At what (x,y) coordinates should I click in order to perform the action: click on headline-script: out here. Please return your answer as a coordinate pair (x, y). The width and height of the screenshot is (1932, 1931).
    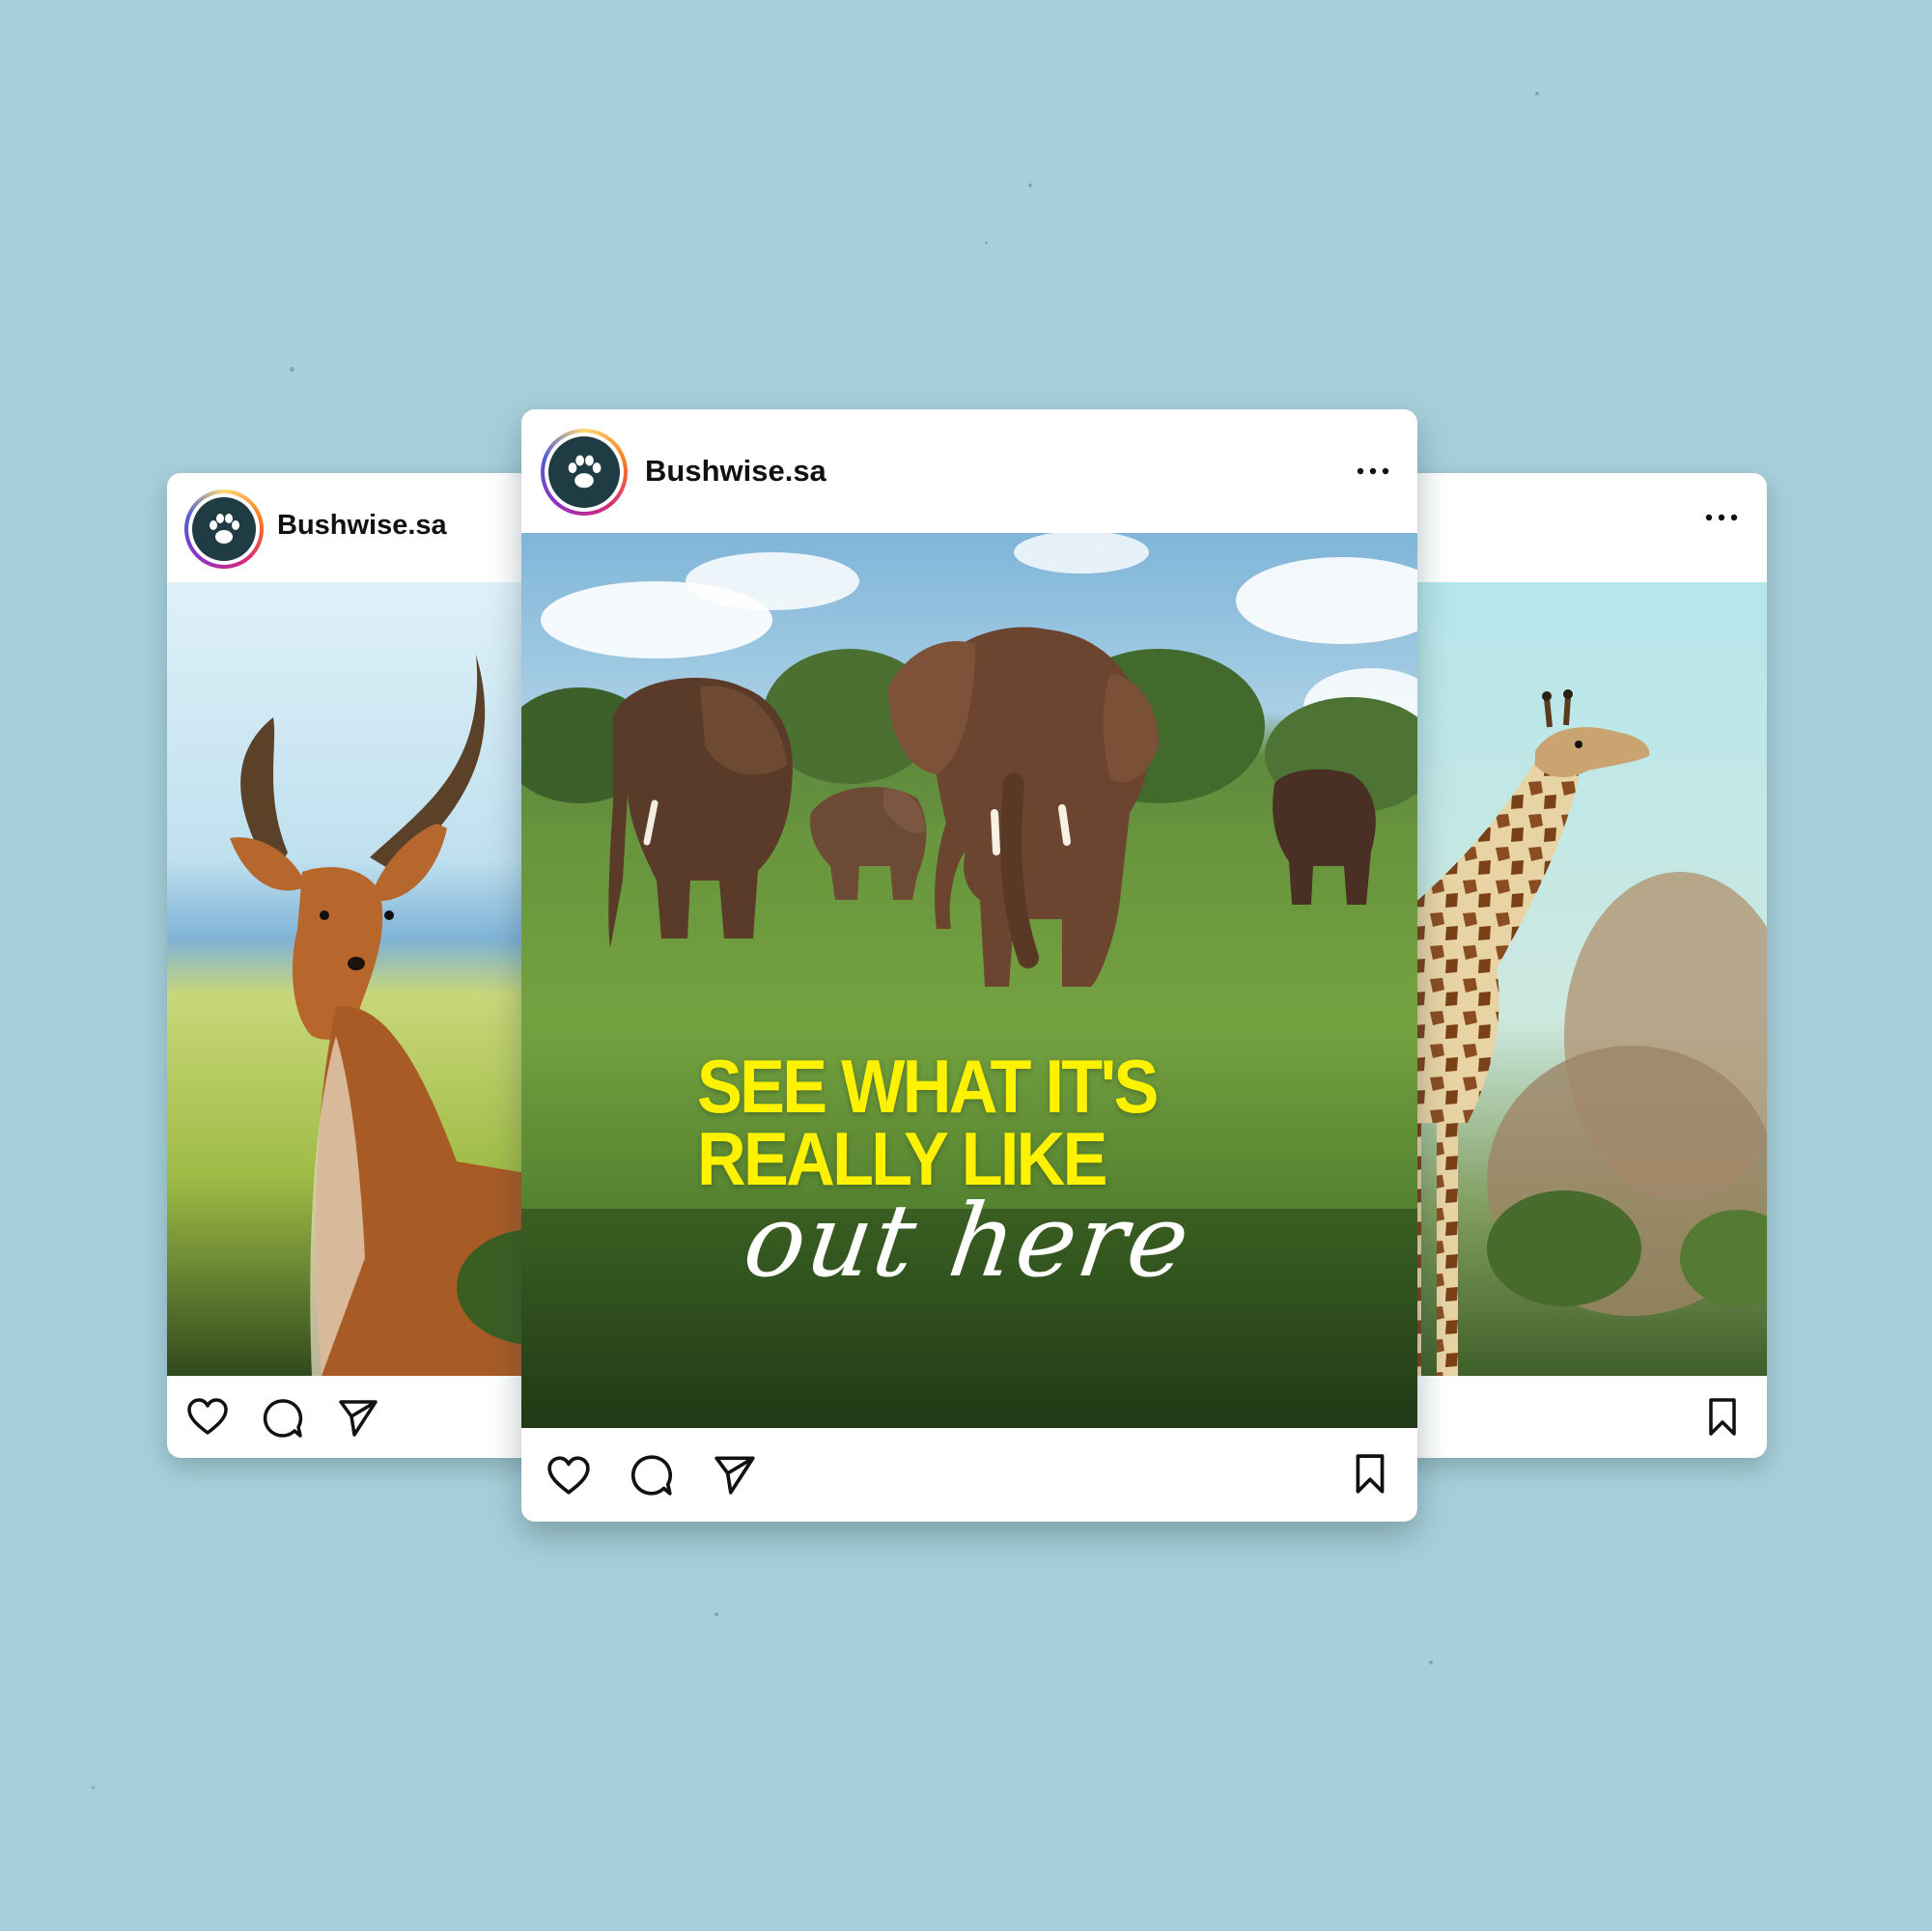
    Looking at the image, I should click on (968, 1241).